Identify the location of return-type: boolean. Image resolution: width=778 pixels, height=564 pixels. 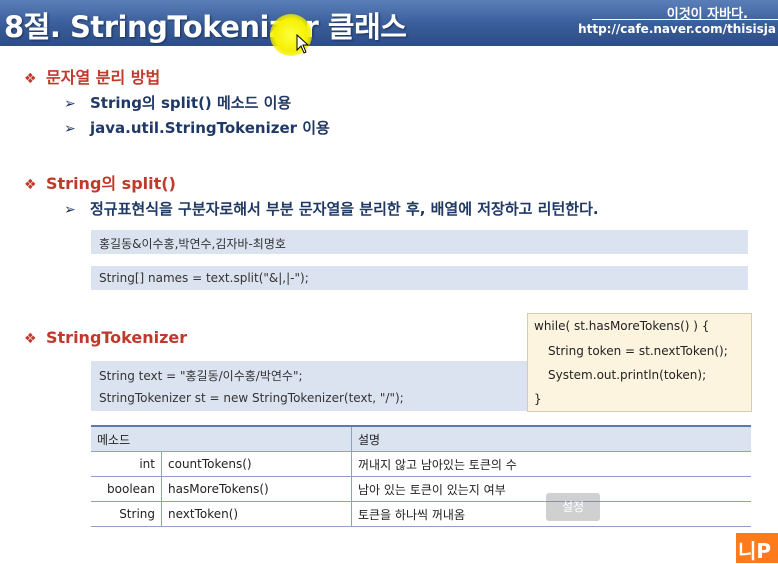
(126, 489).